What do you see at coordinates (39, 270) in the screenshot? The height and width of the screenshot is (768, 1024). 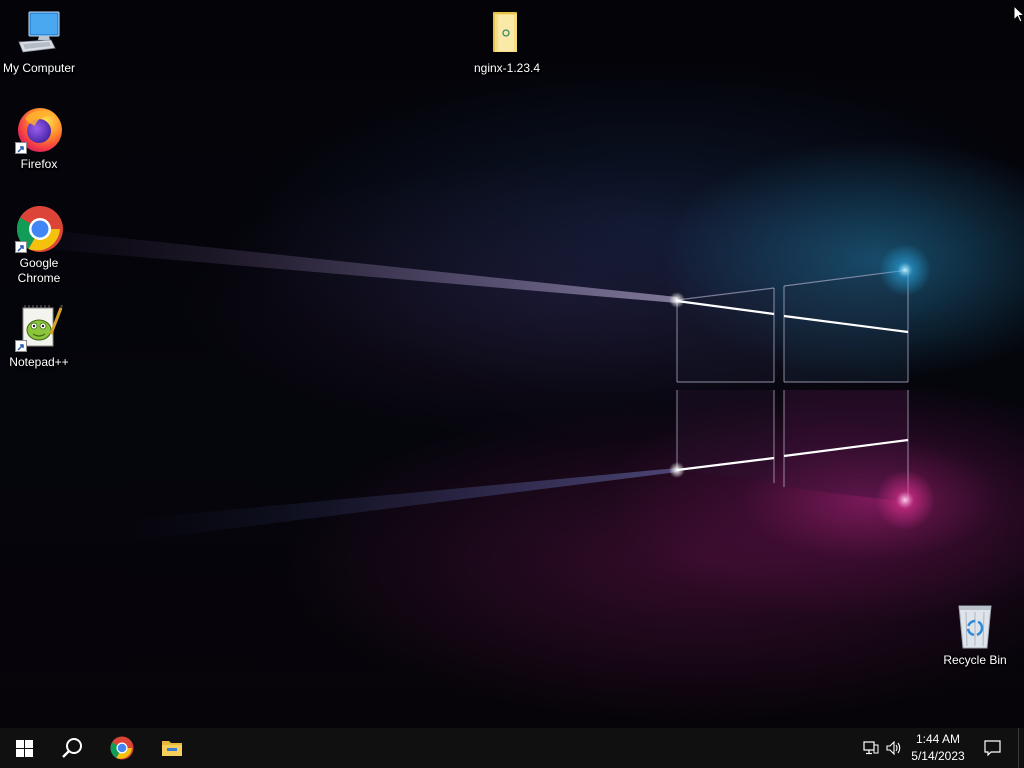 I see `desktop-icon-label: Google Chrome` at bounding box center [39, 270].